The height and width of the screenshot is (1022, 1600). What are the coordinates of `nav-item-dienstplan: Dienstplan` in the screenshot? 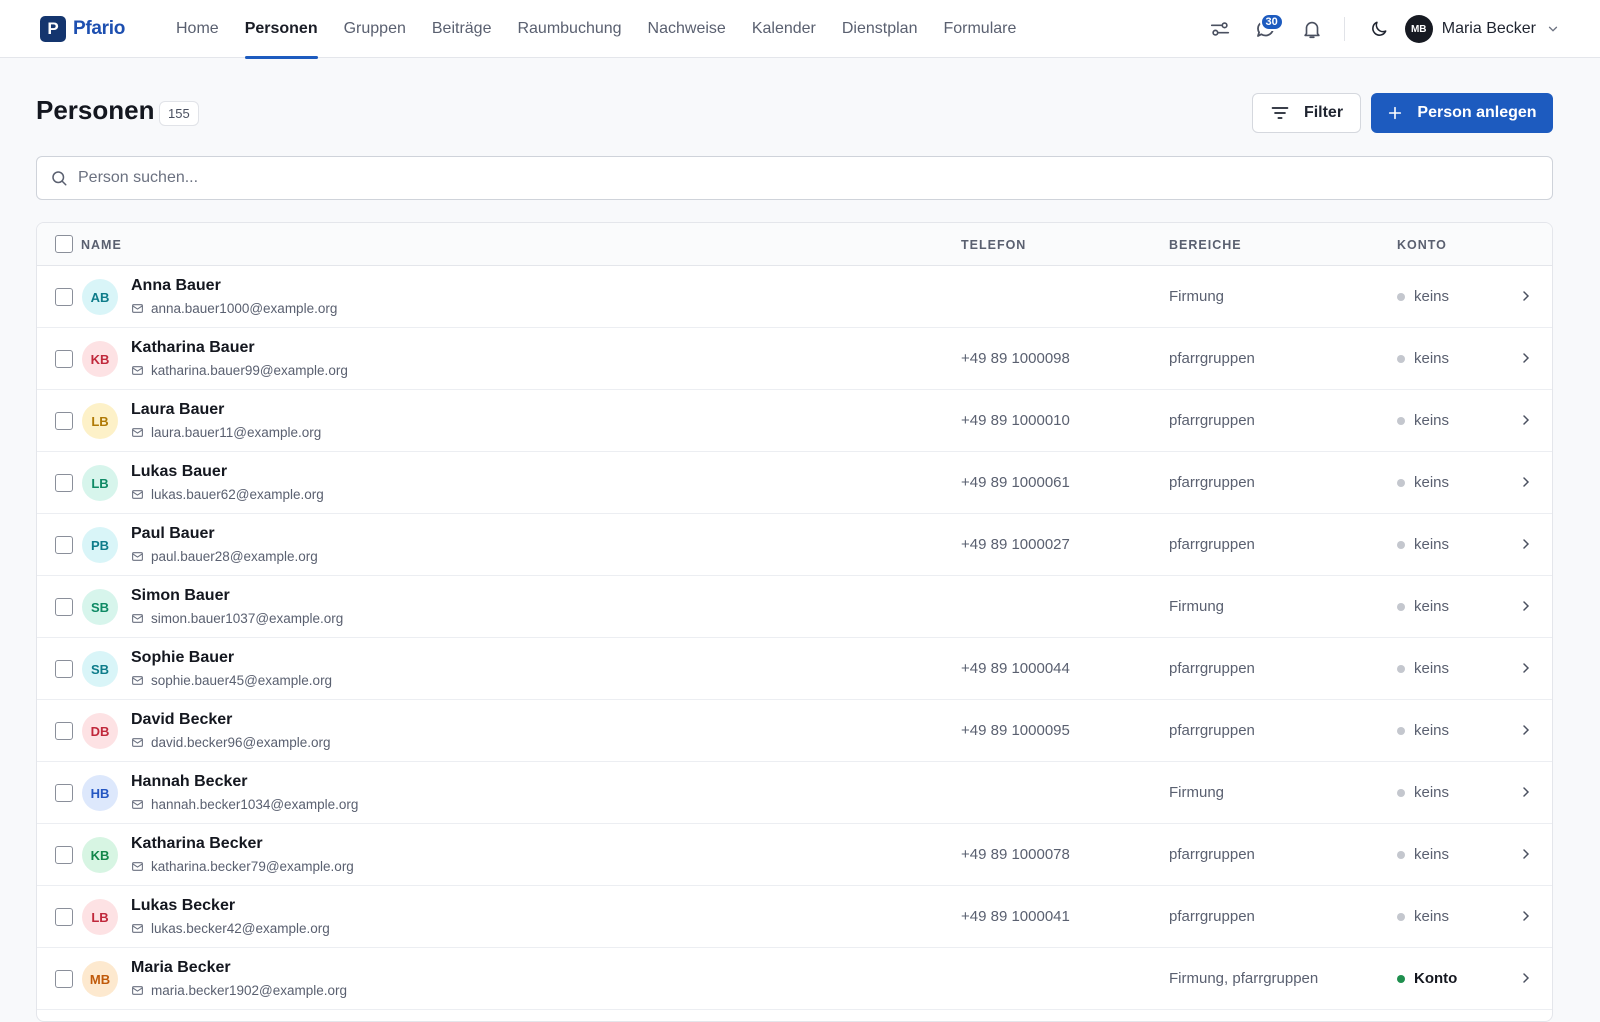 It's located at (880, 29).